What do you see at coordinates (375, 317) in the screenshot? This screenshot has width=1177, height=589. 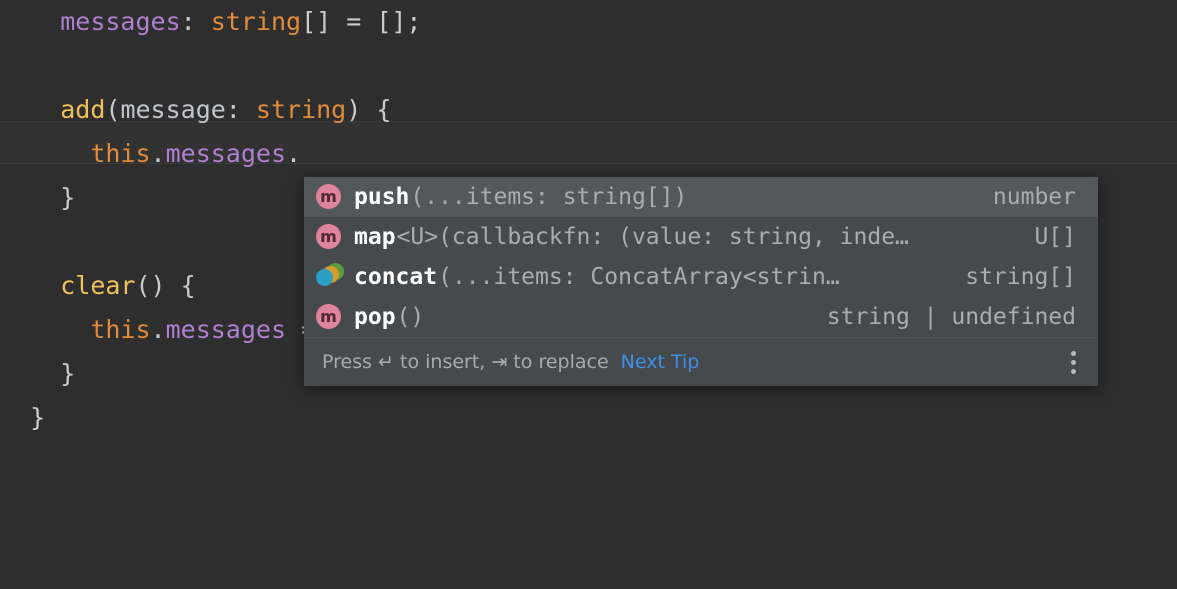 I see `completion-item-name: pop` at bounding box center [375, 317].